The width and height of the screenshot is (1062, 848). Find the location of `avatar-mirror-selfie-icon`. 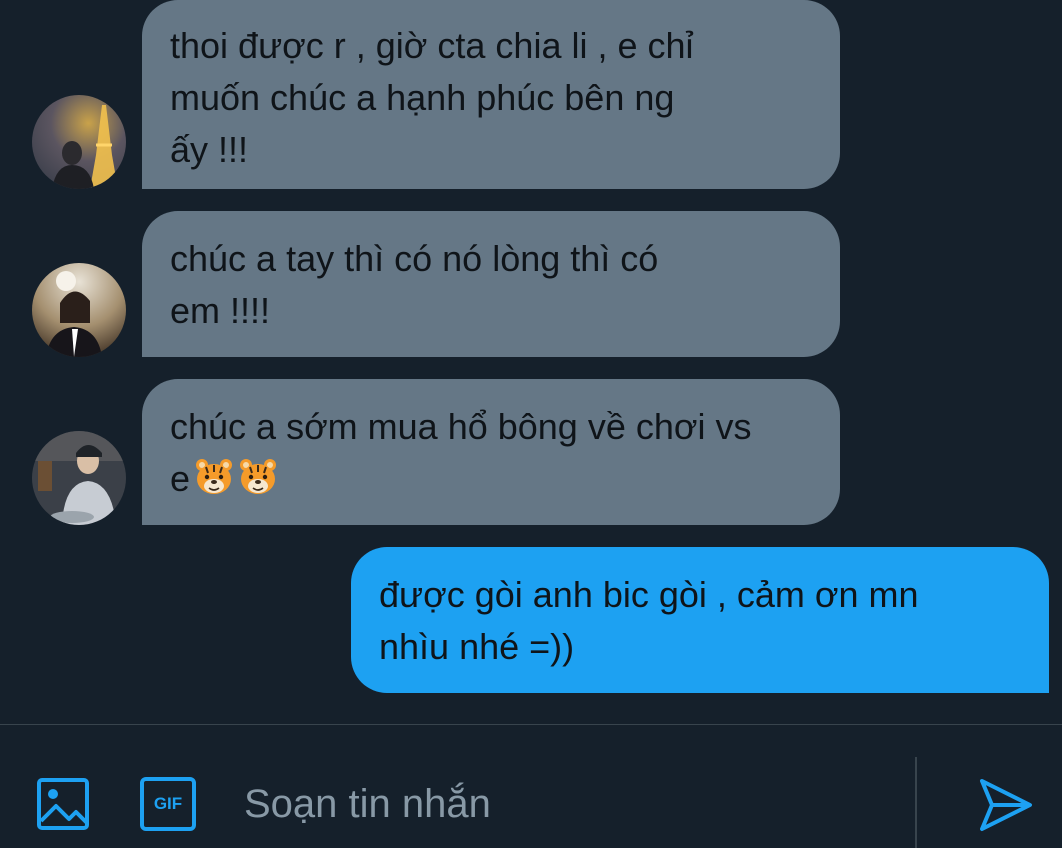

avatar-mirror-selfie-icon is located at coordinates (79, 310).